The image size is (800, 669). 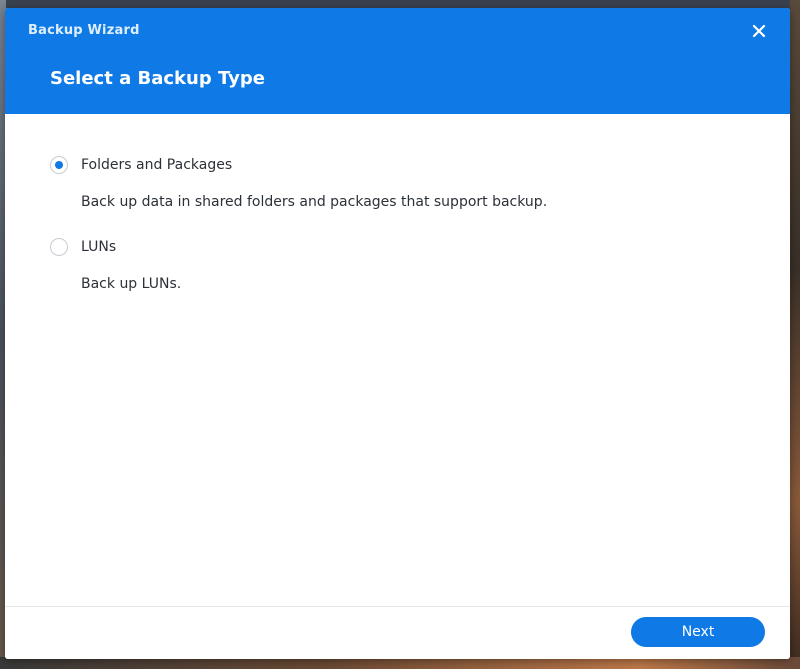 I want to click on radio-folders-and-packages, so click(x=59, y=165).